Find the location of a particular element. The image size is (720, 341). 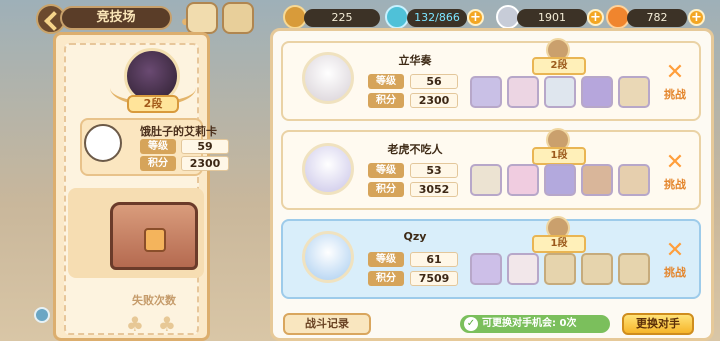

add-gem-button: + is located at coordinates (595, 17).